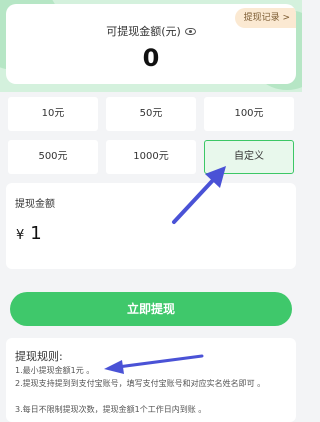 This screenshot has height=422, width=320. Describe the element at coordinates (151, 114) in the screenshot. I see `amount-option-50: 50元` at that location.